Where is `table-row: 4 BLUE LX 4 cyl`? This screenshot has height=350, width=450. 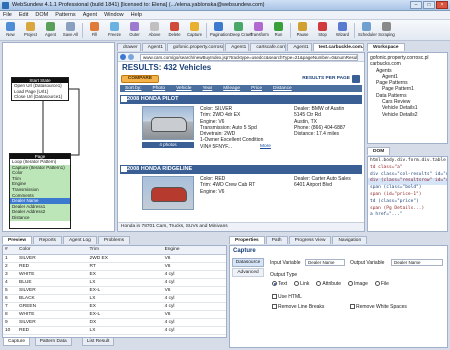
table-row: 4 BLUE LX 4 cyl is located at coordinates (114, 282).